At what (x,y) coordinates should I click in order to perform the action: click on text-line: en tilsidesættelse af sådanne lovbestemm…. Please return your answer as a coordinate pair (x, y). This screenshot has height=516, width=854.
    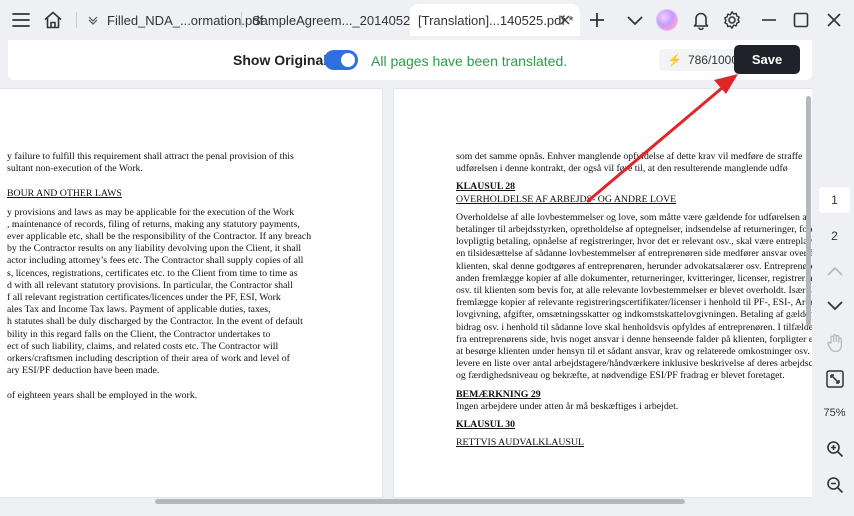
    Looking at the image, I should click on (634, 254).